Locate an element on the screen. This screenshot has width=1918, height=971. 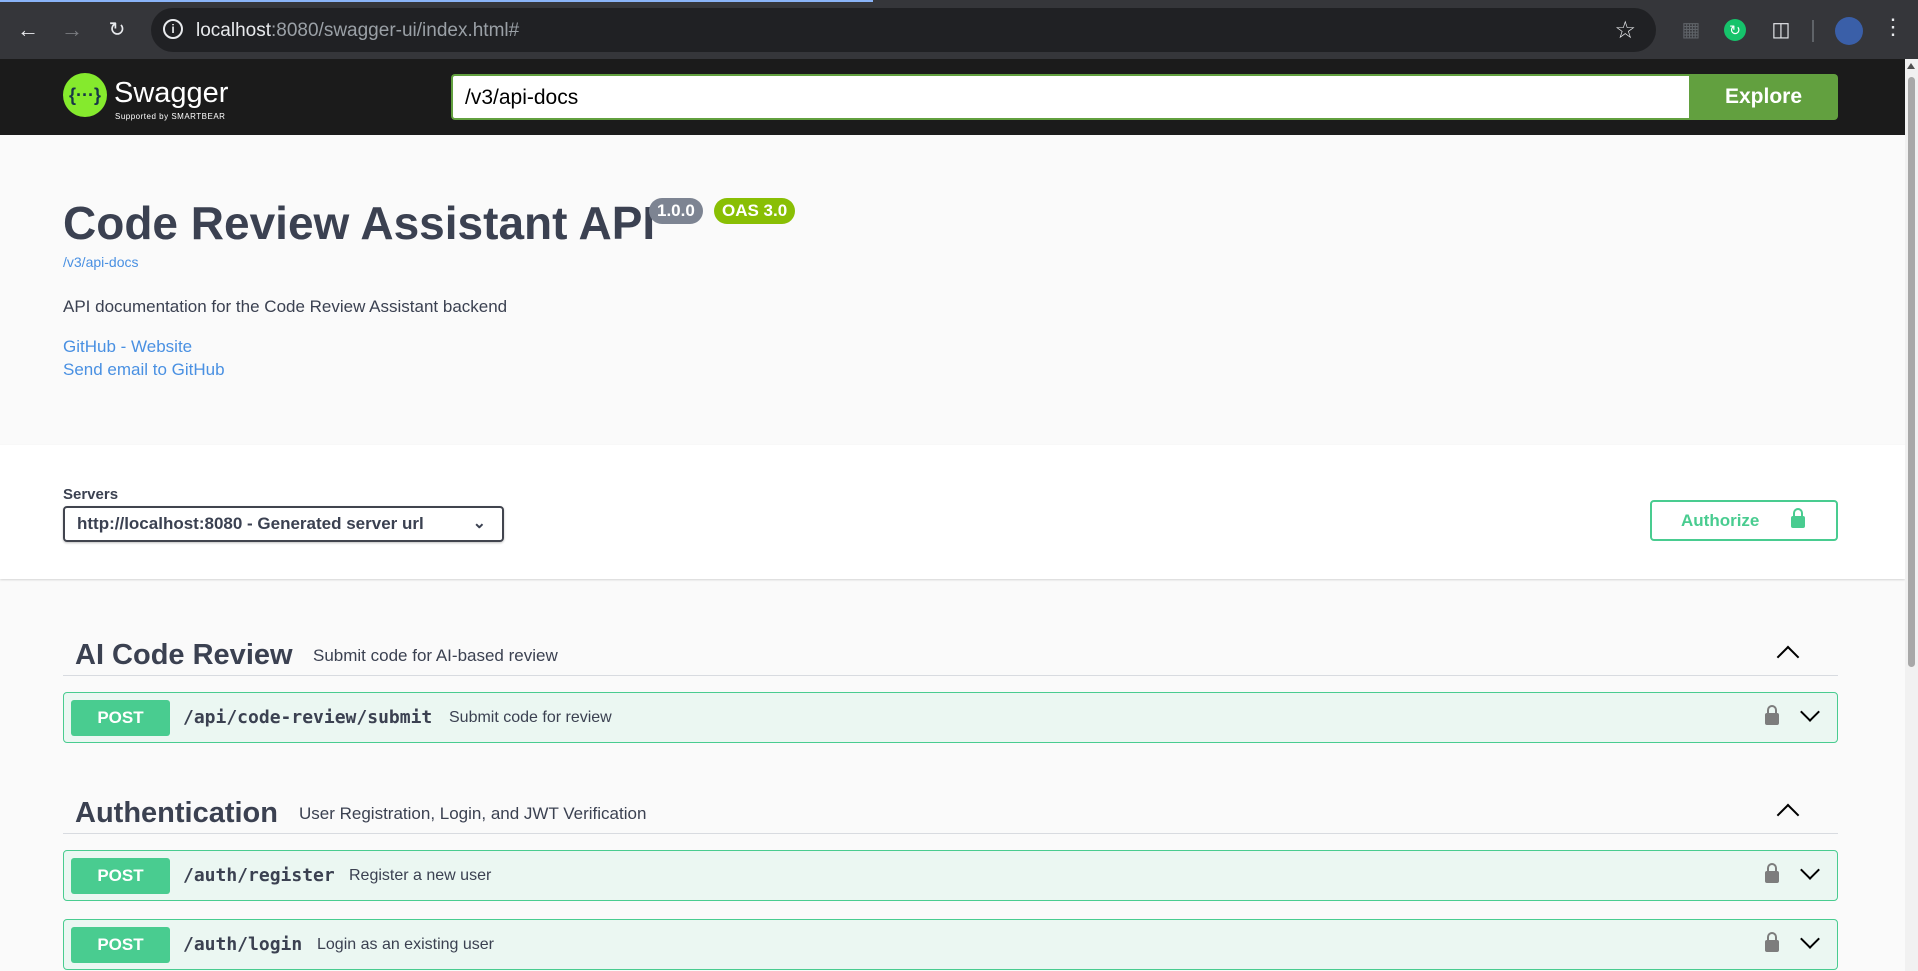
authorize-button: Authorize is located at coordinates (1744, 520).